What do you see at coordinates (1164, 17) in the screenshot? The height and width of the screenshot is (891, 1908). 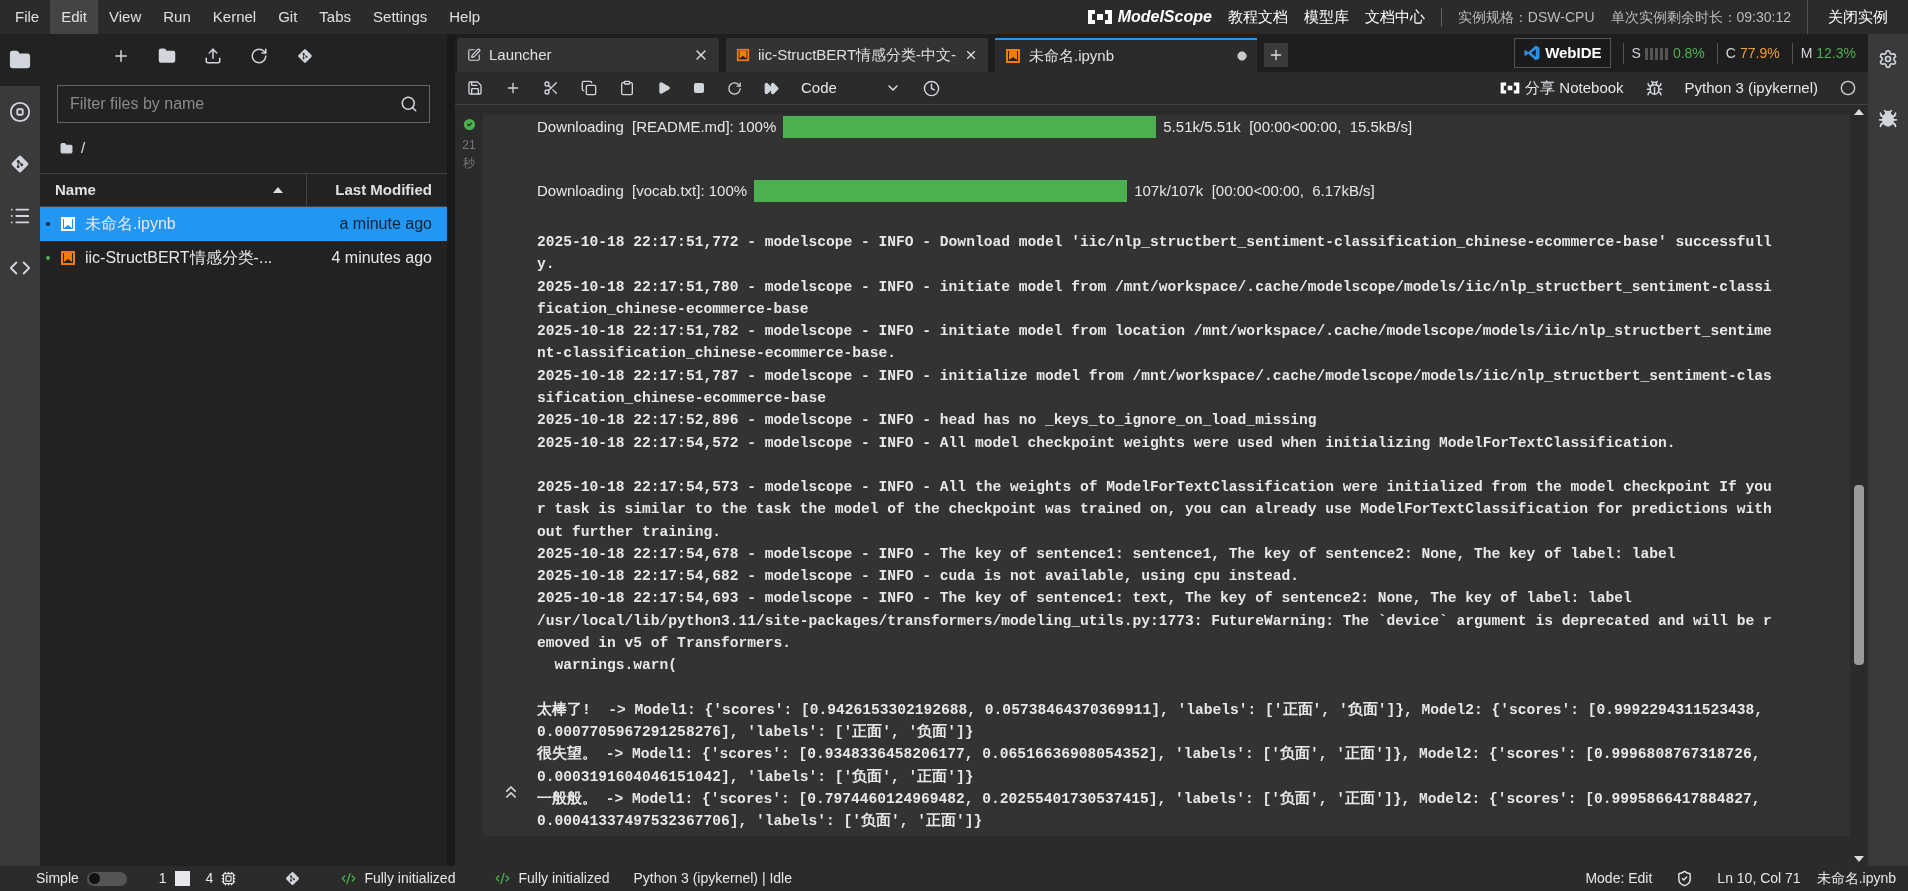 I see `brand-name: ModelScope` at bounding box center [1164, 17].